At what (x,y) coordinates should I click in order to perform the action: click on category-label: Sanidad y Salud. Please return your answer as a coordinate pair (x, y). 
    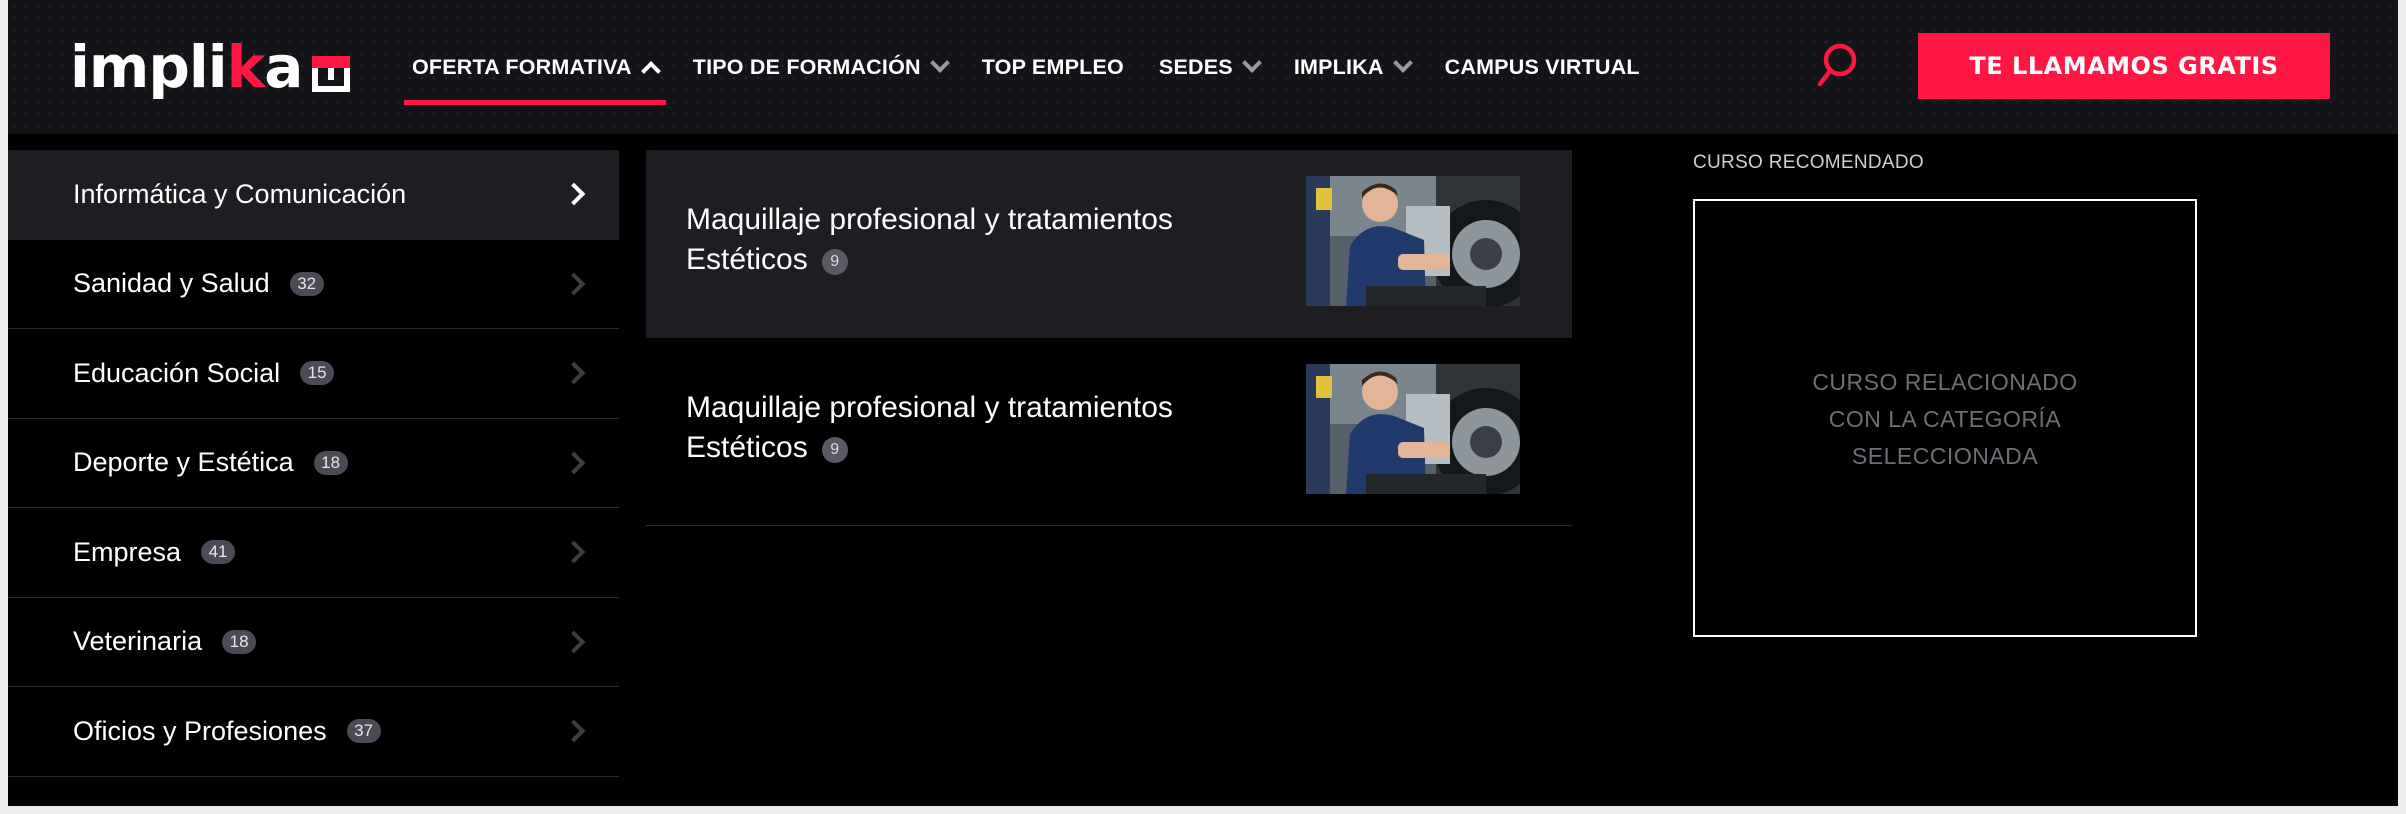
    Looking at the image, I should click on (171, 283).